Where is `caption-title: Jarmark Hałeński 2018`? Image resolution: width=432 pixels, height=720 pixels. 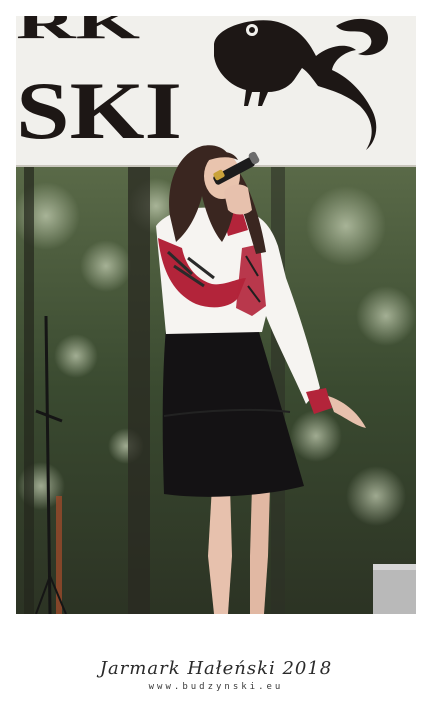
caption-title: Jarmark Hałeński 2018 is located at coordinates (216, 668).